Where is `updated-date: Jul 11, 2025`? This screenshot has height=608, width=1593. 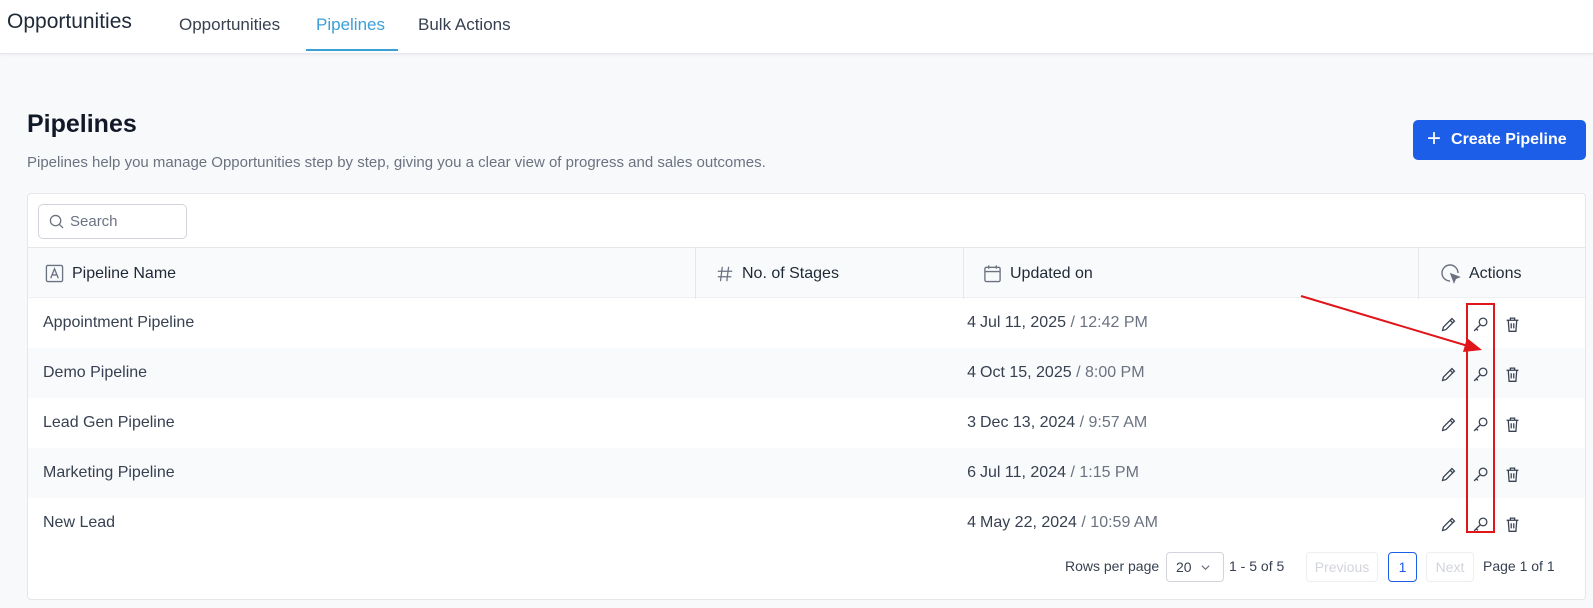 updated-date: Jul 11, 2025 is located at coordinates (1023, 322).